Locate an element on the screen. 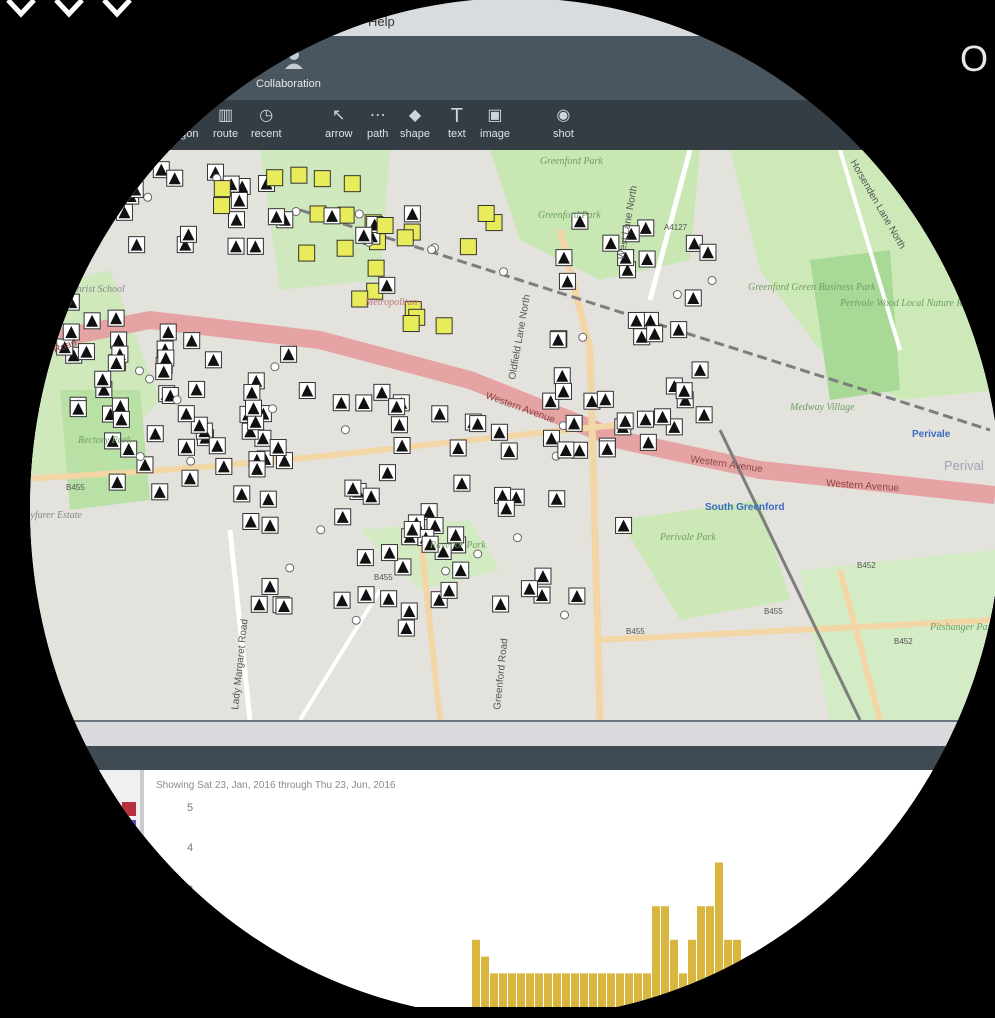 The height and width of the screenshot is (1018, 995). tool-recent: ◷ recent is located at coordinates (266, 125).